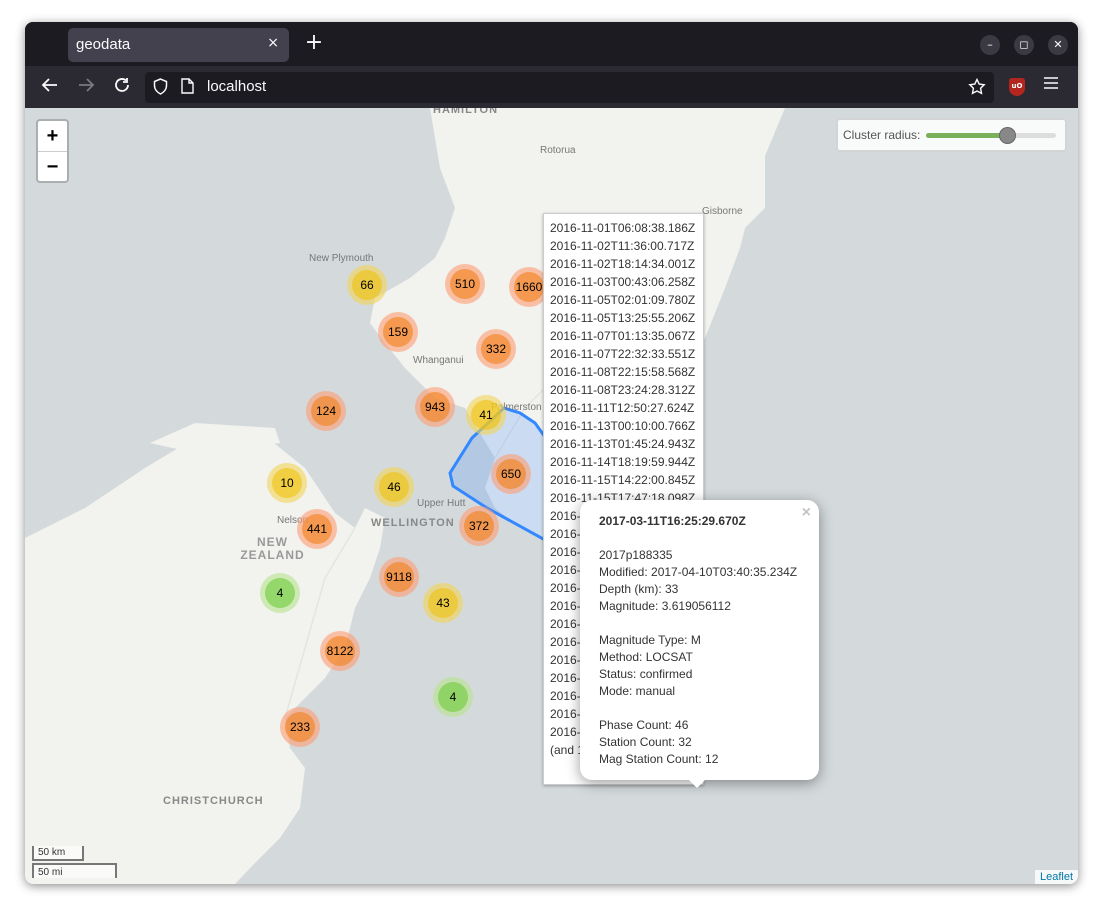  Describe the element at coordinates (672, 521) in the screenshot. I see `popup-title: 2017-03-11T16:25:29.670Z` at that location.